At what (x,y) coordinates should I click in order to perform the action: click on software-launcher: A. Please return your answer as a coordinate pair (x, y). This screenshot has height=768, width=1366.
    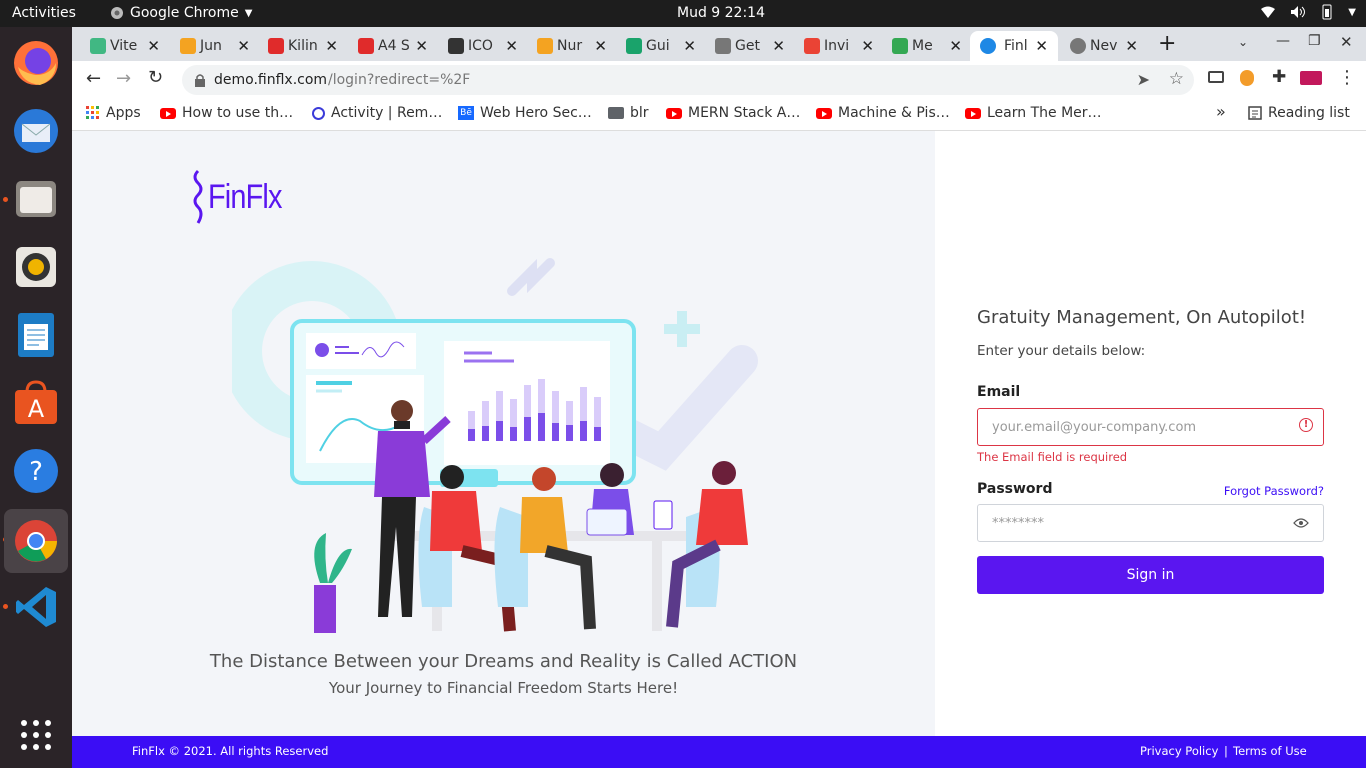
    Looking at the image, I should click on (36, 403).